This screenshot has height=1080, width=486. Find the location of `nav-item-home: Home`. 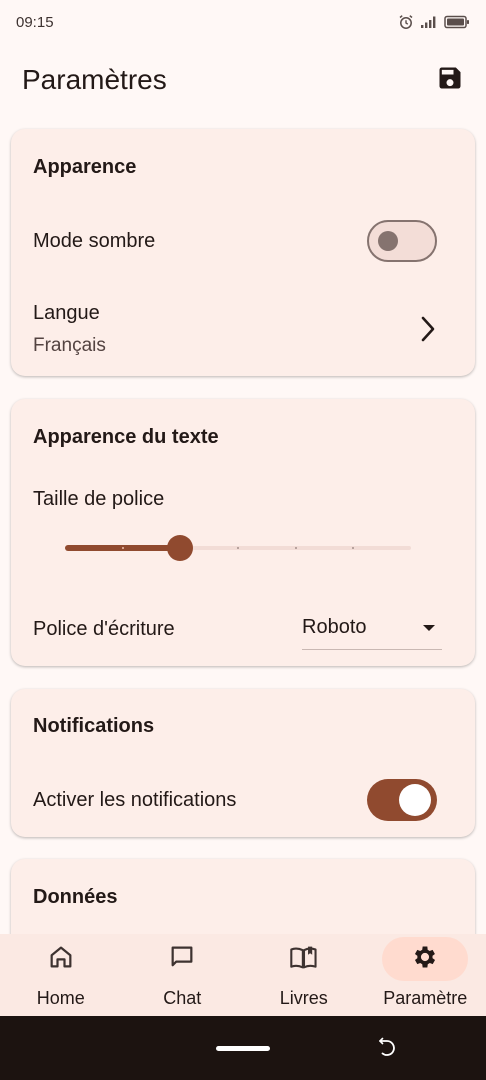

nav-item-home: Home is located at coordinates (61, 975).